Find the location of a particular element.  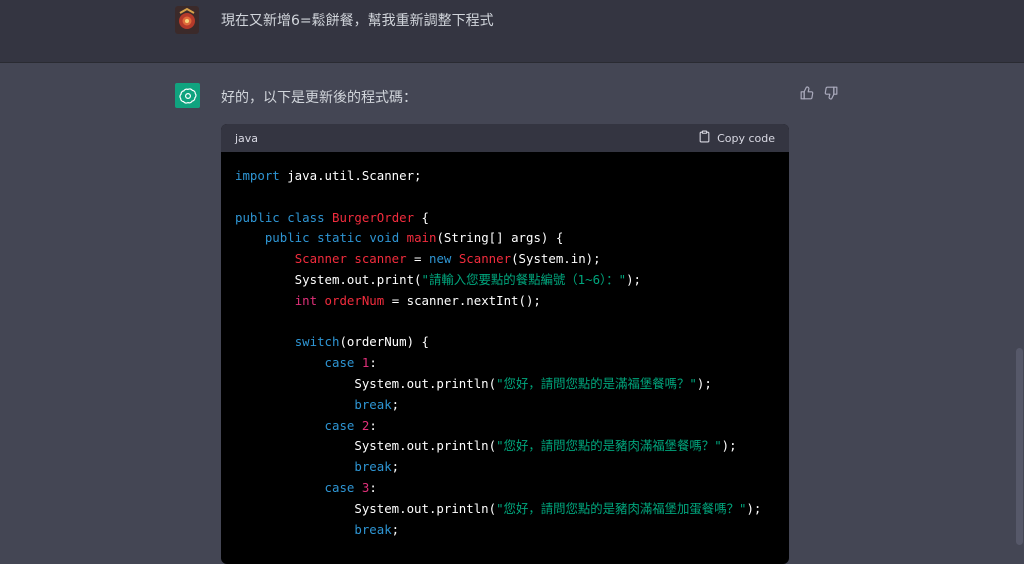

code-line: case 3: is located at coordinates (505, 488).